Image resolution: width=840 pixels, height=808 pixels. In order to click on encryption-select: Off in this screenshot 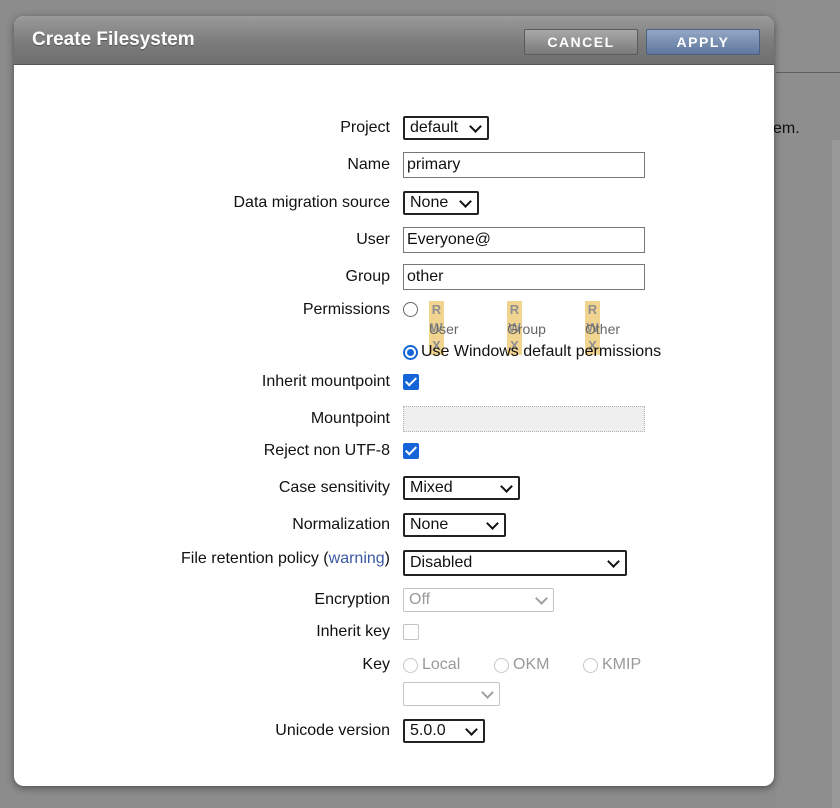, I will do `click(478, 600)`.